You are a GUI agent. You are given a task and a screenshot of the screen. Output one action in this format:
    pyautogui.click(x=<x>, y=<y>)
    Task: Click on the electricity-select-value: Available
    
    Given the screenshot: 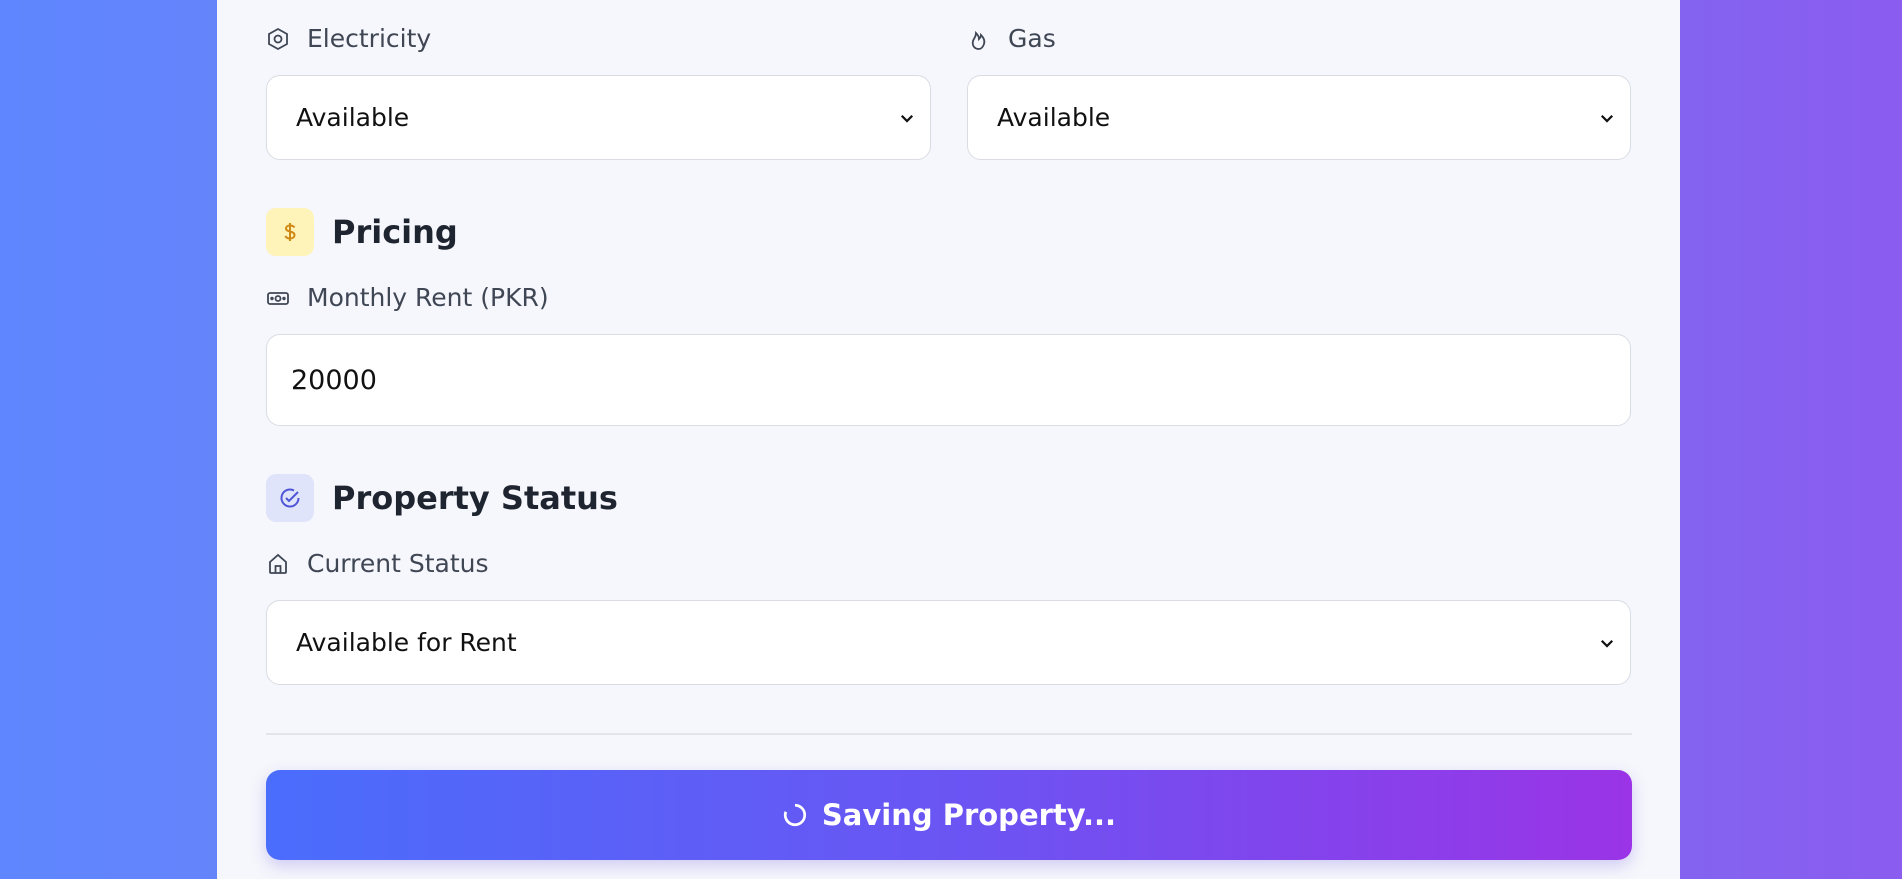 What is the action you would take?
    pyautogui.click(x=353, y=117)
    